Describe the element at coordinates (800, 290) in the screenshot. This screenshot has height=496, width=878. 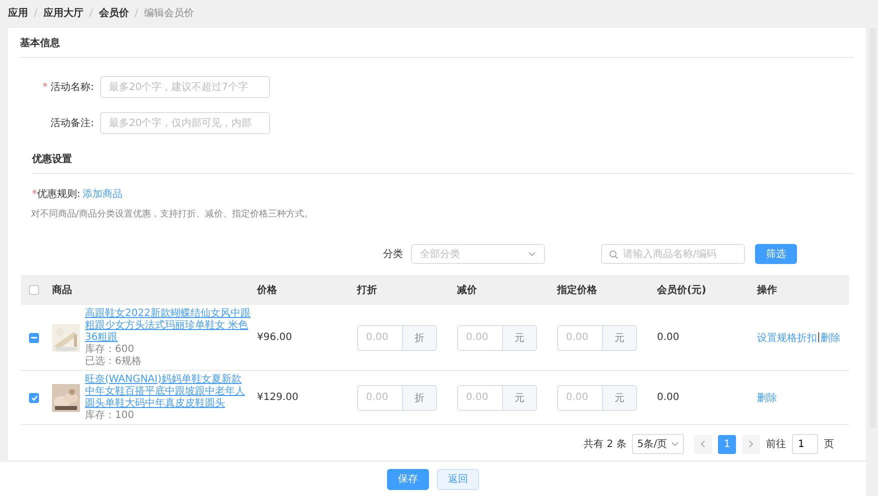
I see `column-header: 操作` at that location.